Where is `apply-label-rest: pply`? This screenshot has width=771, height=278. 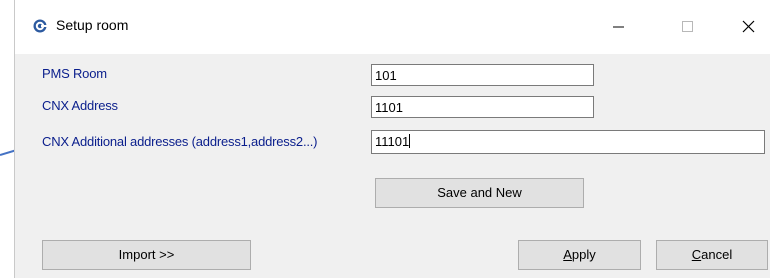 apply-label-rest: pply is located at coordinates (583, 254).